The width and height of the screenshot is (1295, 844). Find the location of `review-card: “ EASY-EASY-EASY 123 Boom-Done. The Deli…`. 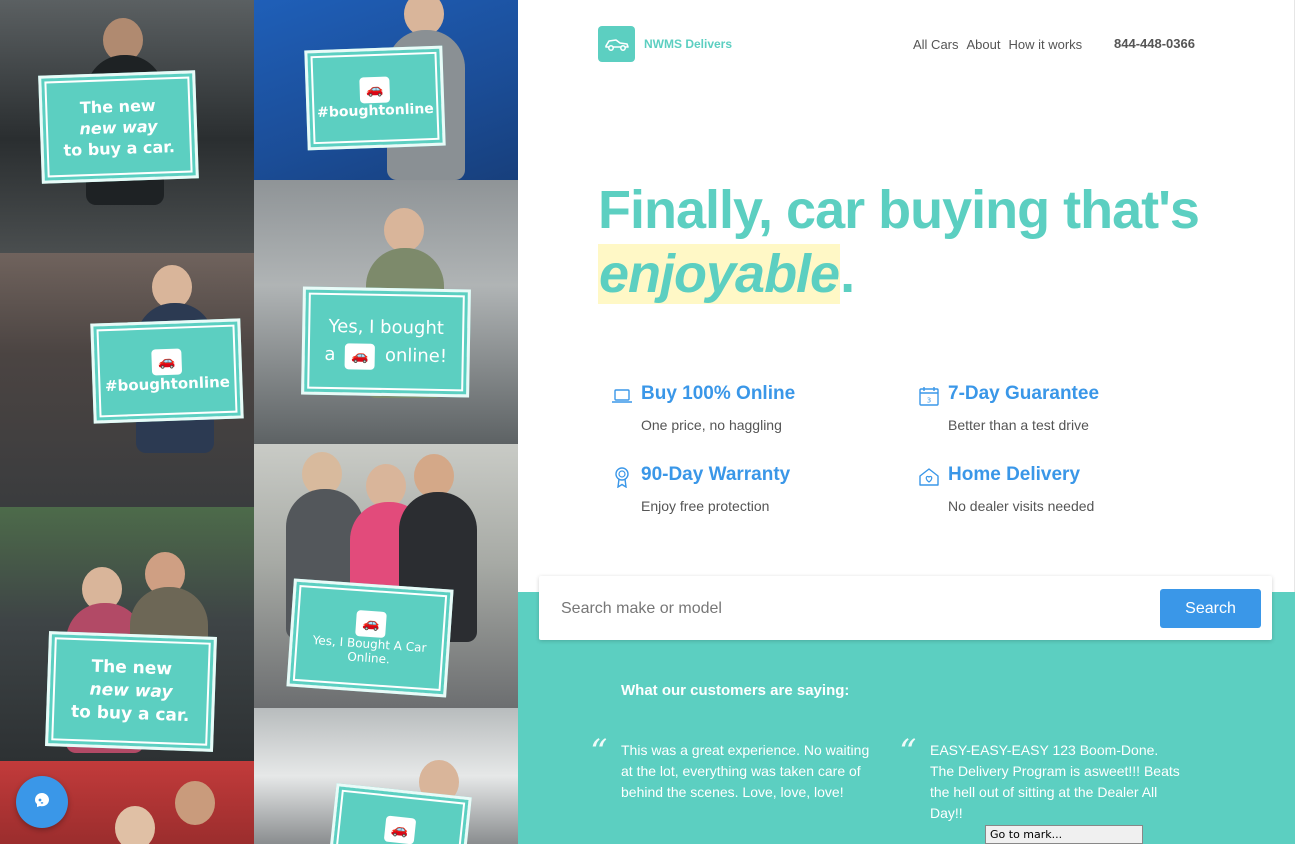

review-card: “ EASY-EASY-EASY 123 Boom-Done. The Deli… is located at coordinates (1039, 778).